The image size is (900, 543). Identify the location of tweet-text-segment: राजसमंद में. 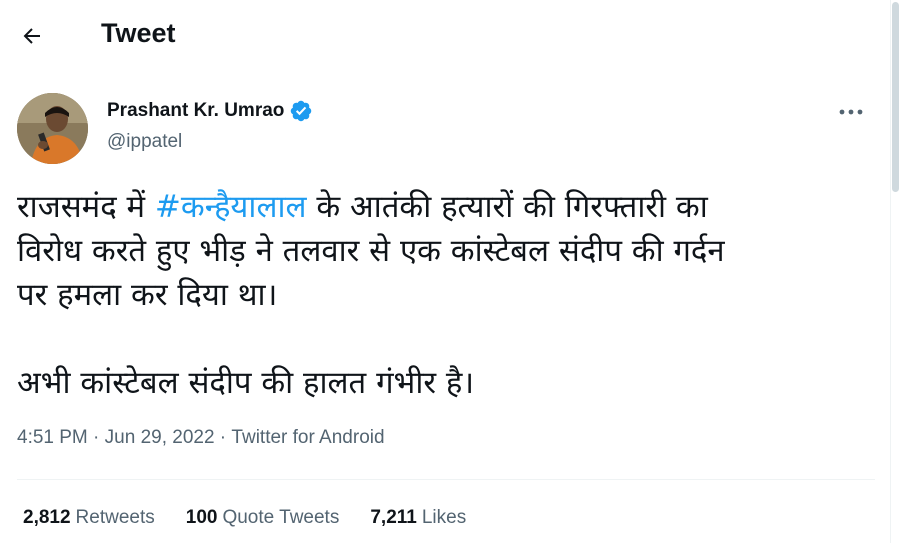
(86, 207).